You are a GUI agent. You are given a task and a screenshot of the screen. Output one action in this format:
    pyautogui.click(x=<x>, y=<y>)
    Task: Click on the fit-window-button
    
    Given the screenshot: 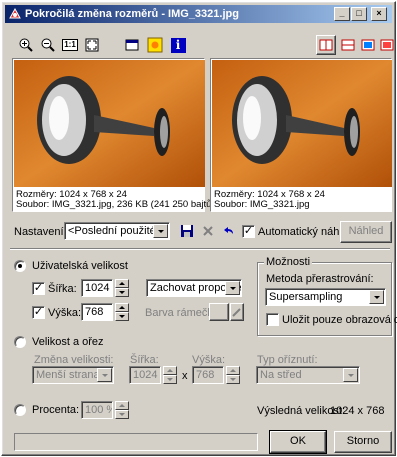 What is the action you would take?
    pyautogui.click(x=92, y=45)
    